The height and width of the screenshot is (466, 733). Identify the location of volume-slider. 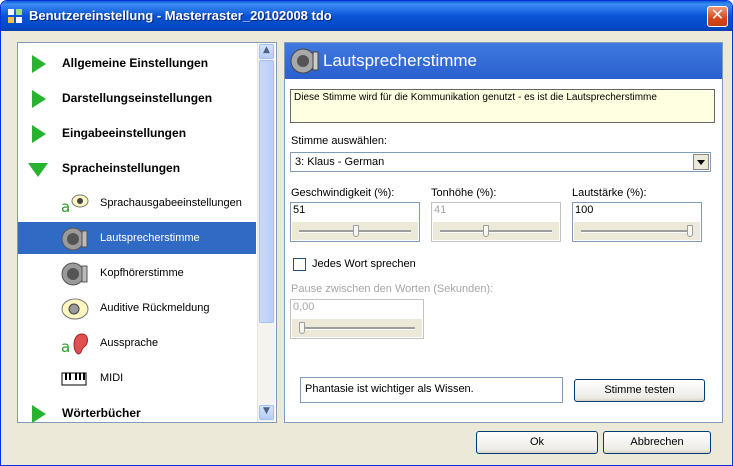
(637, 231).